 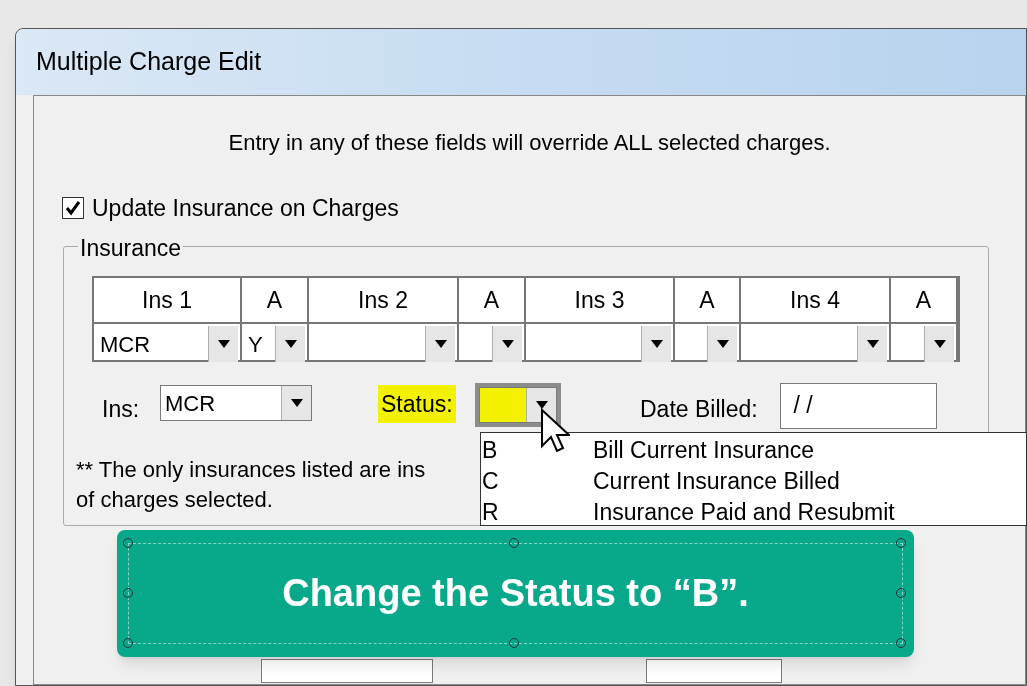 What do you see at coordinates (515, 593) in the screenshot?
I see `callout-text: Change the Status to “B”.` at bounding box center [515, 593].